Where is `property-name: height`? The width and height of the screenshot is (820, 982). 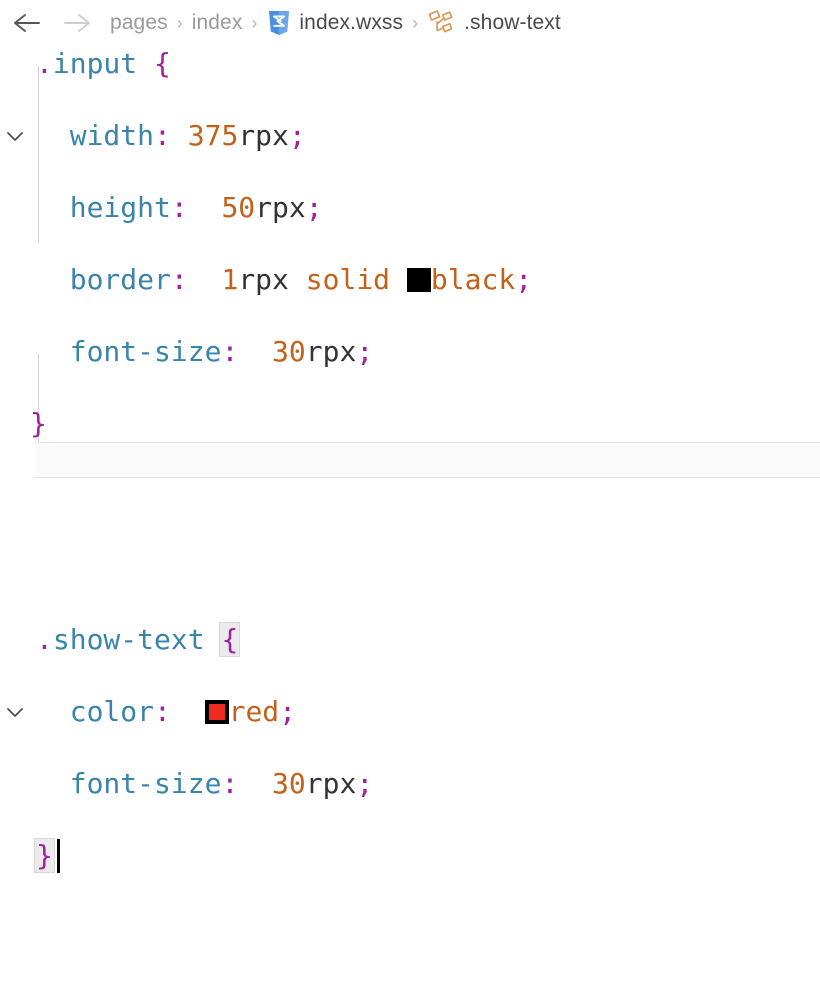
property-name: height is located at coordinates (120, 207).